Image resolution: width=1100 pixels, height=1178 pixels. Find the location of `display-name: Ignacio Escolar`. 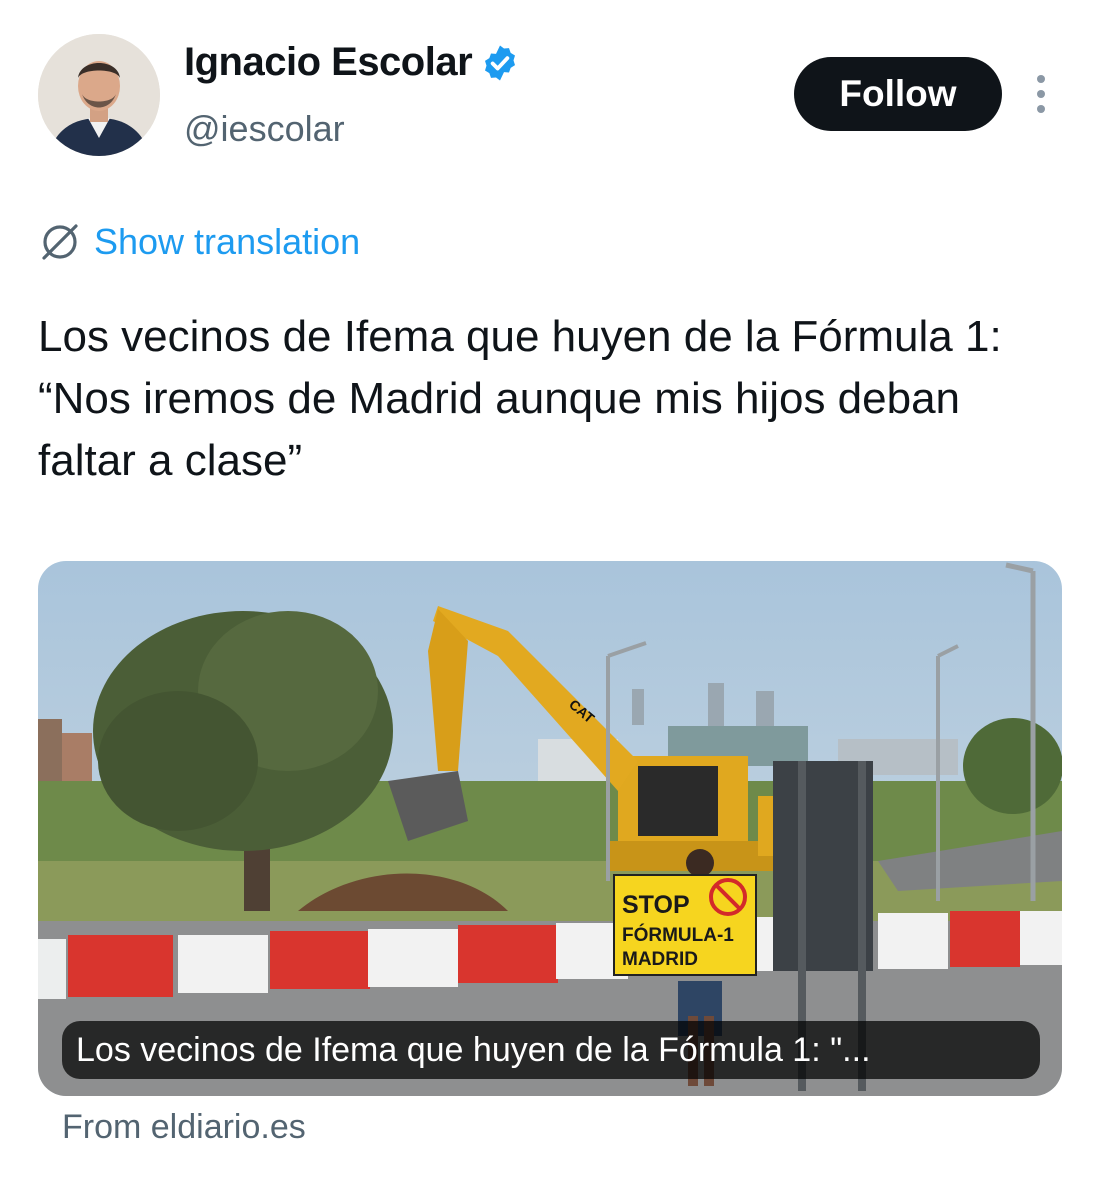

display-name: Ignacio Escolar is located at coordinates (328, 62).